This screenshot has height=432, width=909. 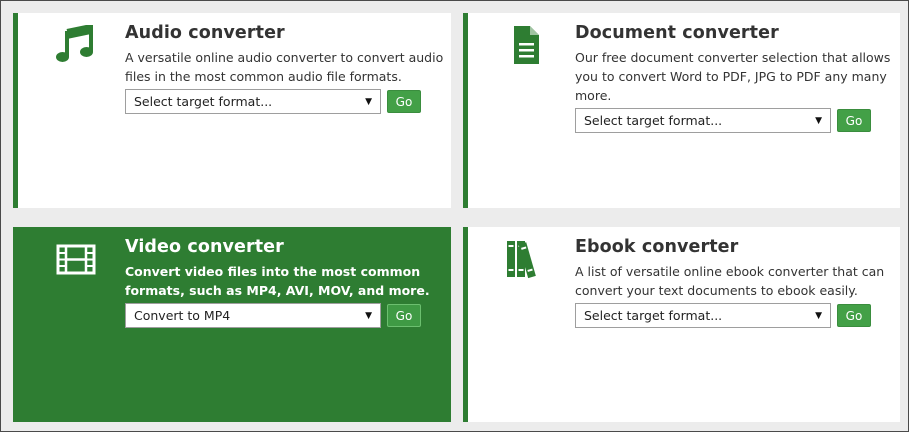 What do you see at coordinates (526, 45) in the screenshot?
I see `document-icon` at bounding box center [526, 45].